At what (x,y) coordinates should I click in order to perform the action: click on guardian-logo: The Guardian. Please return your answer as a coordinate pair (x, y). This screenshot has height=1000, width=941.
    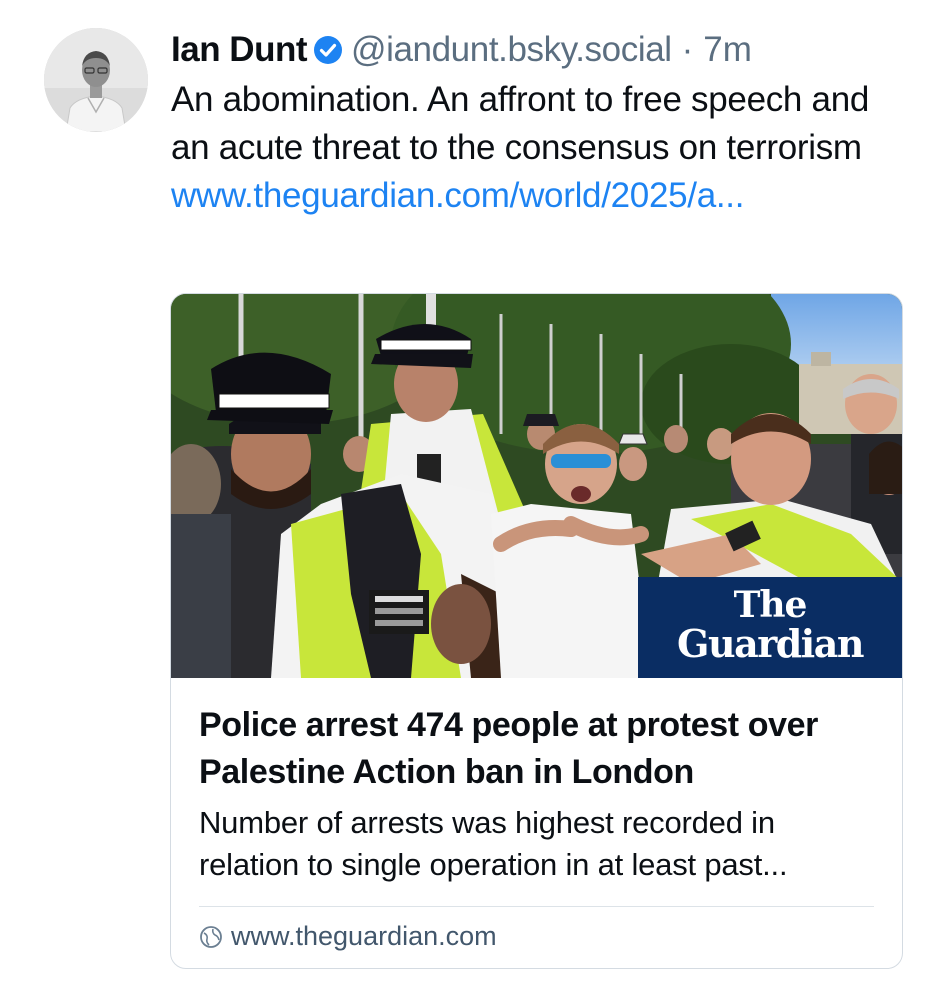
    Looking at the image, I should click on (770, 627).